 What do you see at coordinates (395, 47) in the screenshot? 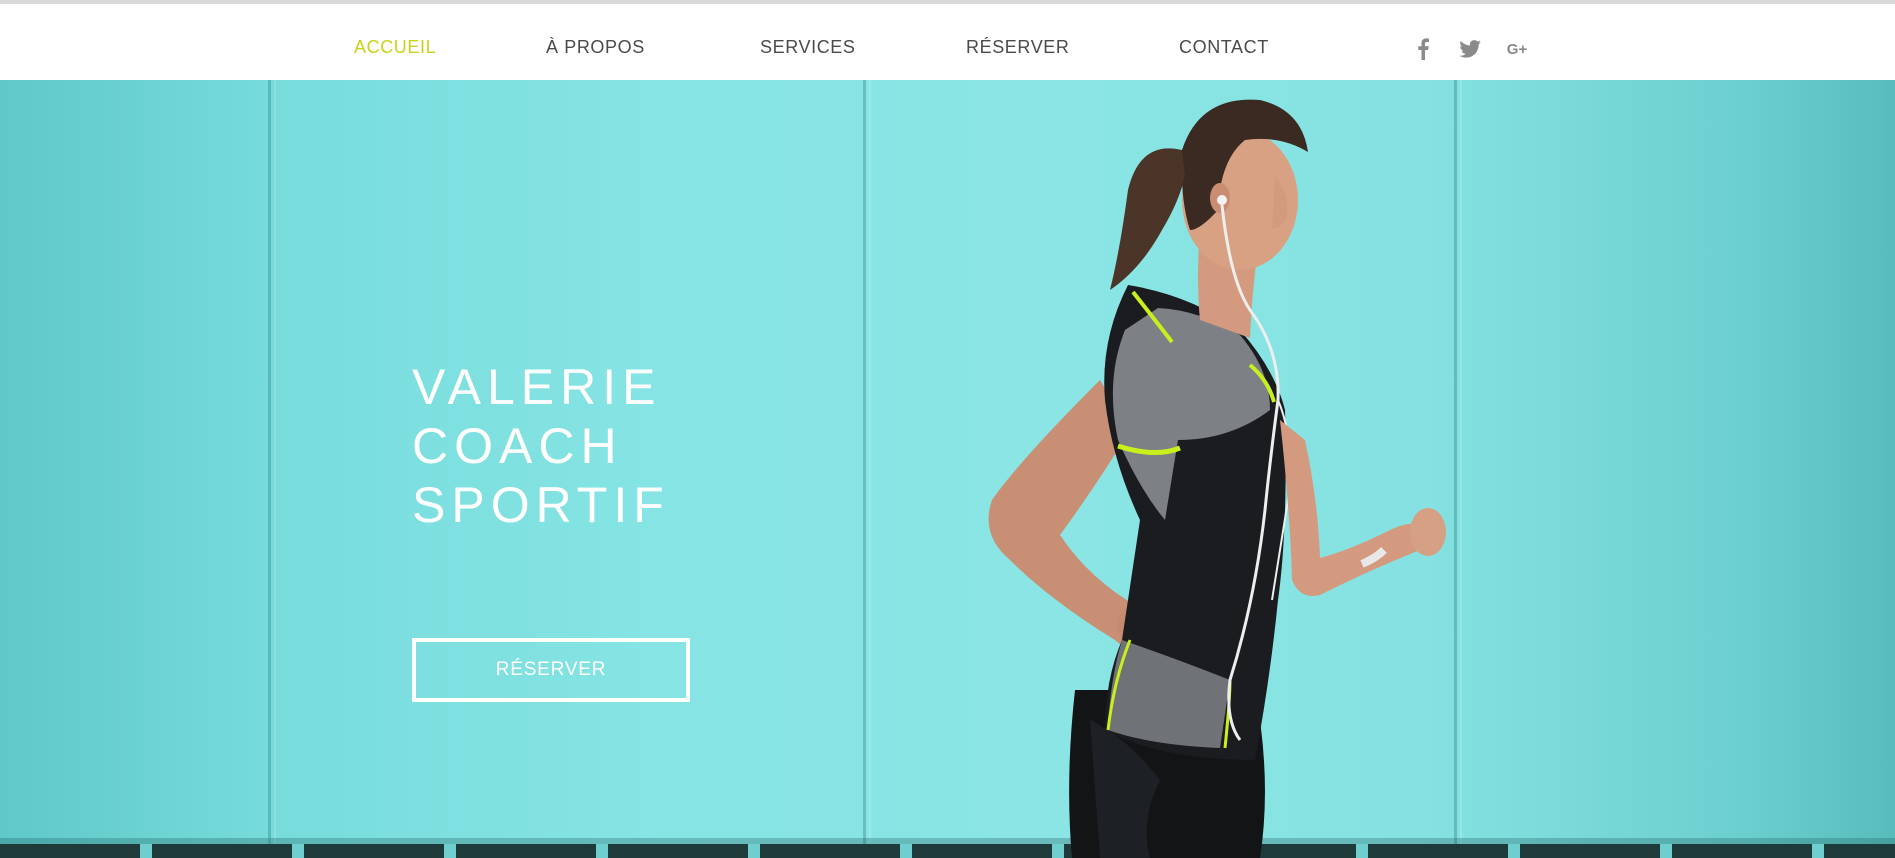
I see `nav-item-accueil: ACCUEIL` at bounding box center [395, 47].